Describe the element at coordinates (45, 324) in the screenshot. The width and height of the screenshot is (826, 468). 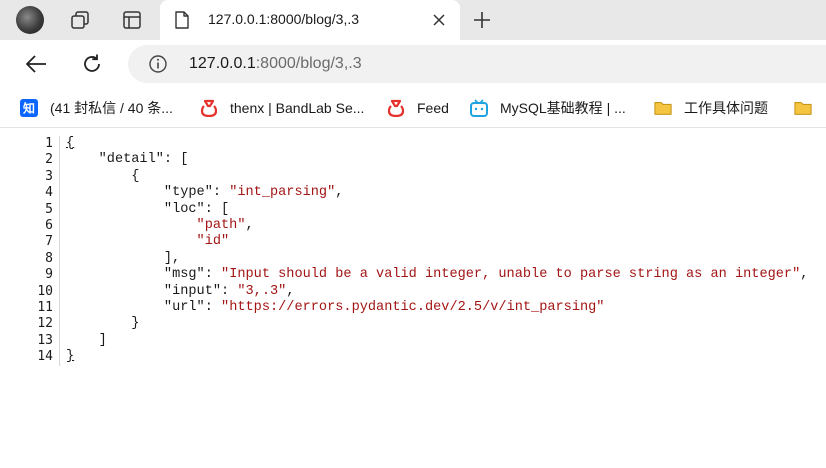
I see `line-number: 12` at that location.